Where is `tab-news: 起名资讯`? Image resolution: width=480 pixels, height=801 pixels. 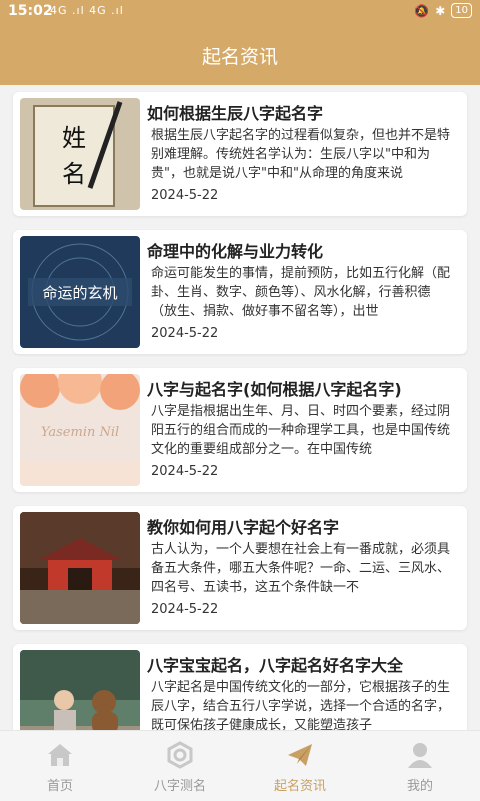
tab-news: 起名资讯 is located at coordinates (300, 766).